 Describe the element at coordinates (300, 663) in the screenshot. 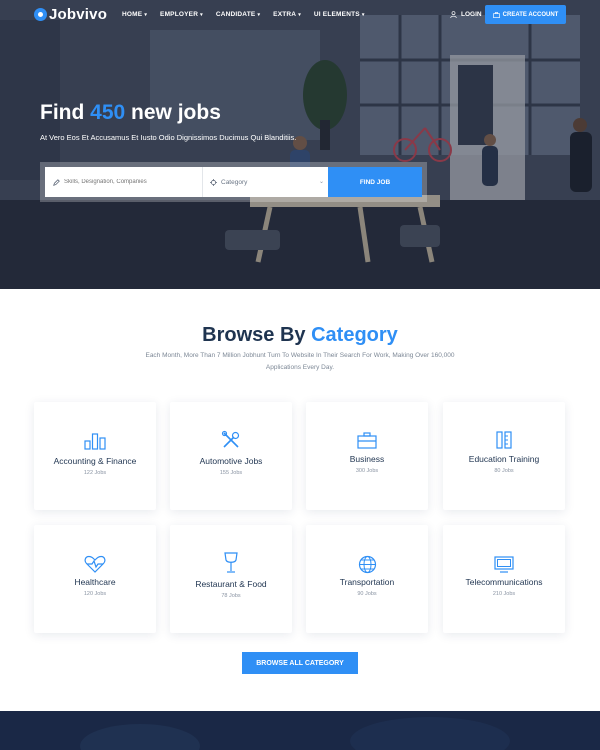

I see `browse-all-category-button: BROWSE ALL CATEGORY` at that location.